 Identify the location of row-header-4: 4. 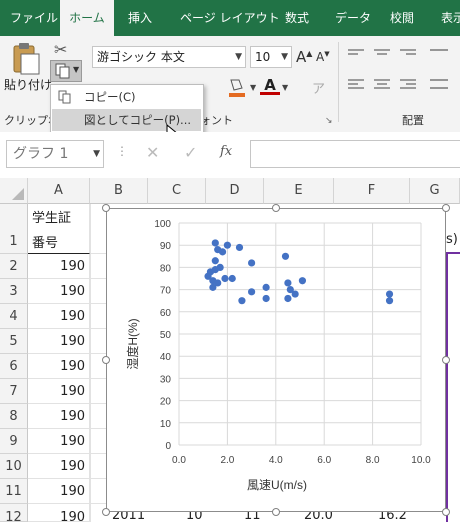
(14, 316).